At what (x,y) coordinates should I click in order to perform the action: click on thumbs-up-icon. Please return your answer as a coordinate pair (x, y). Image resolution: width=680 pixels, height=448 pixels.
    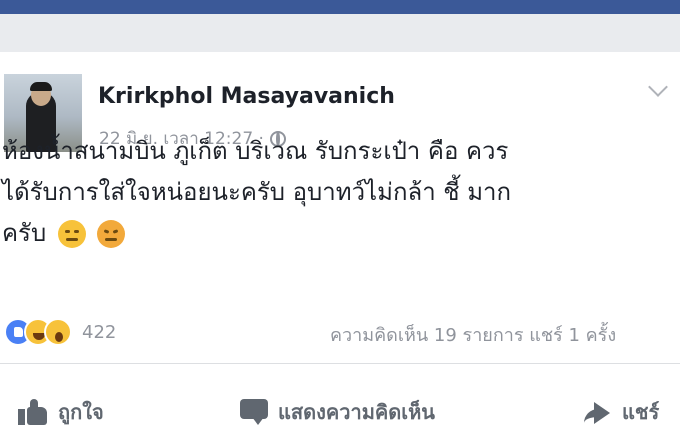
    Looking at the image, I should click on (33, 412).